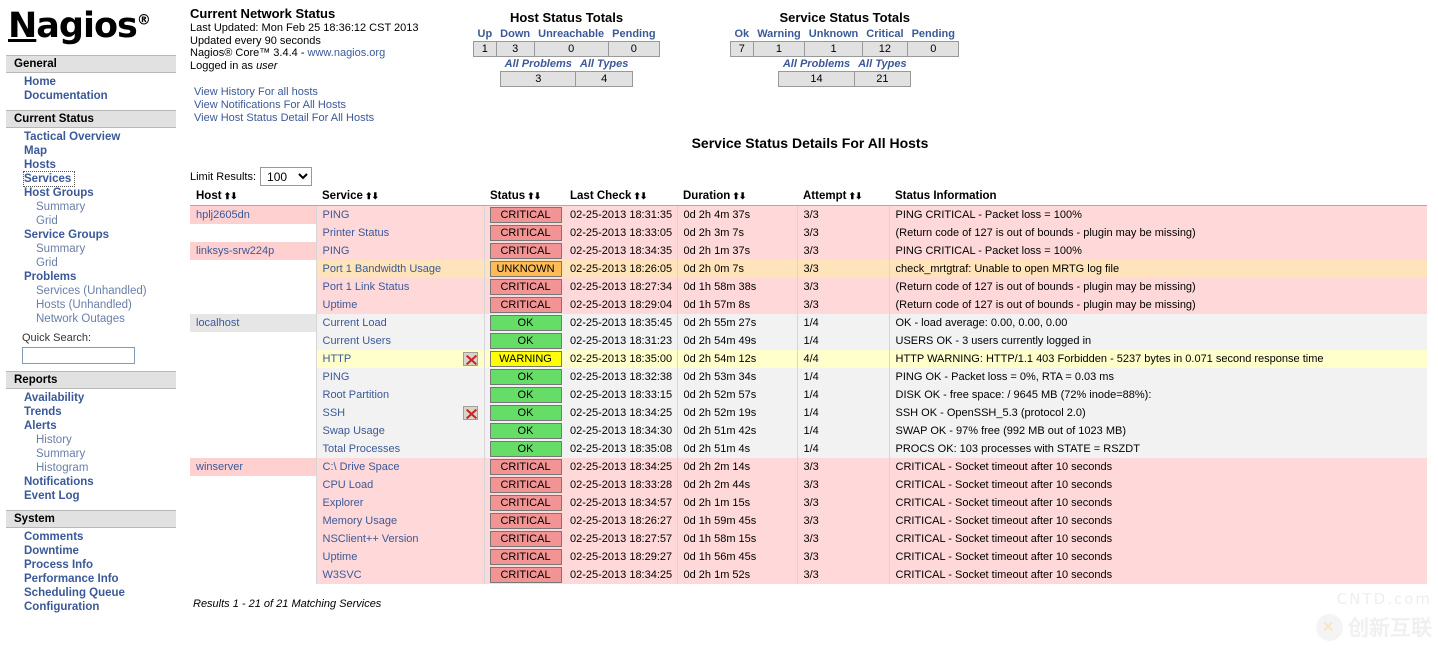  I want to click on sidebar-item-services-unhandled: Services (Unhandled), so click(92, 291).